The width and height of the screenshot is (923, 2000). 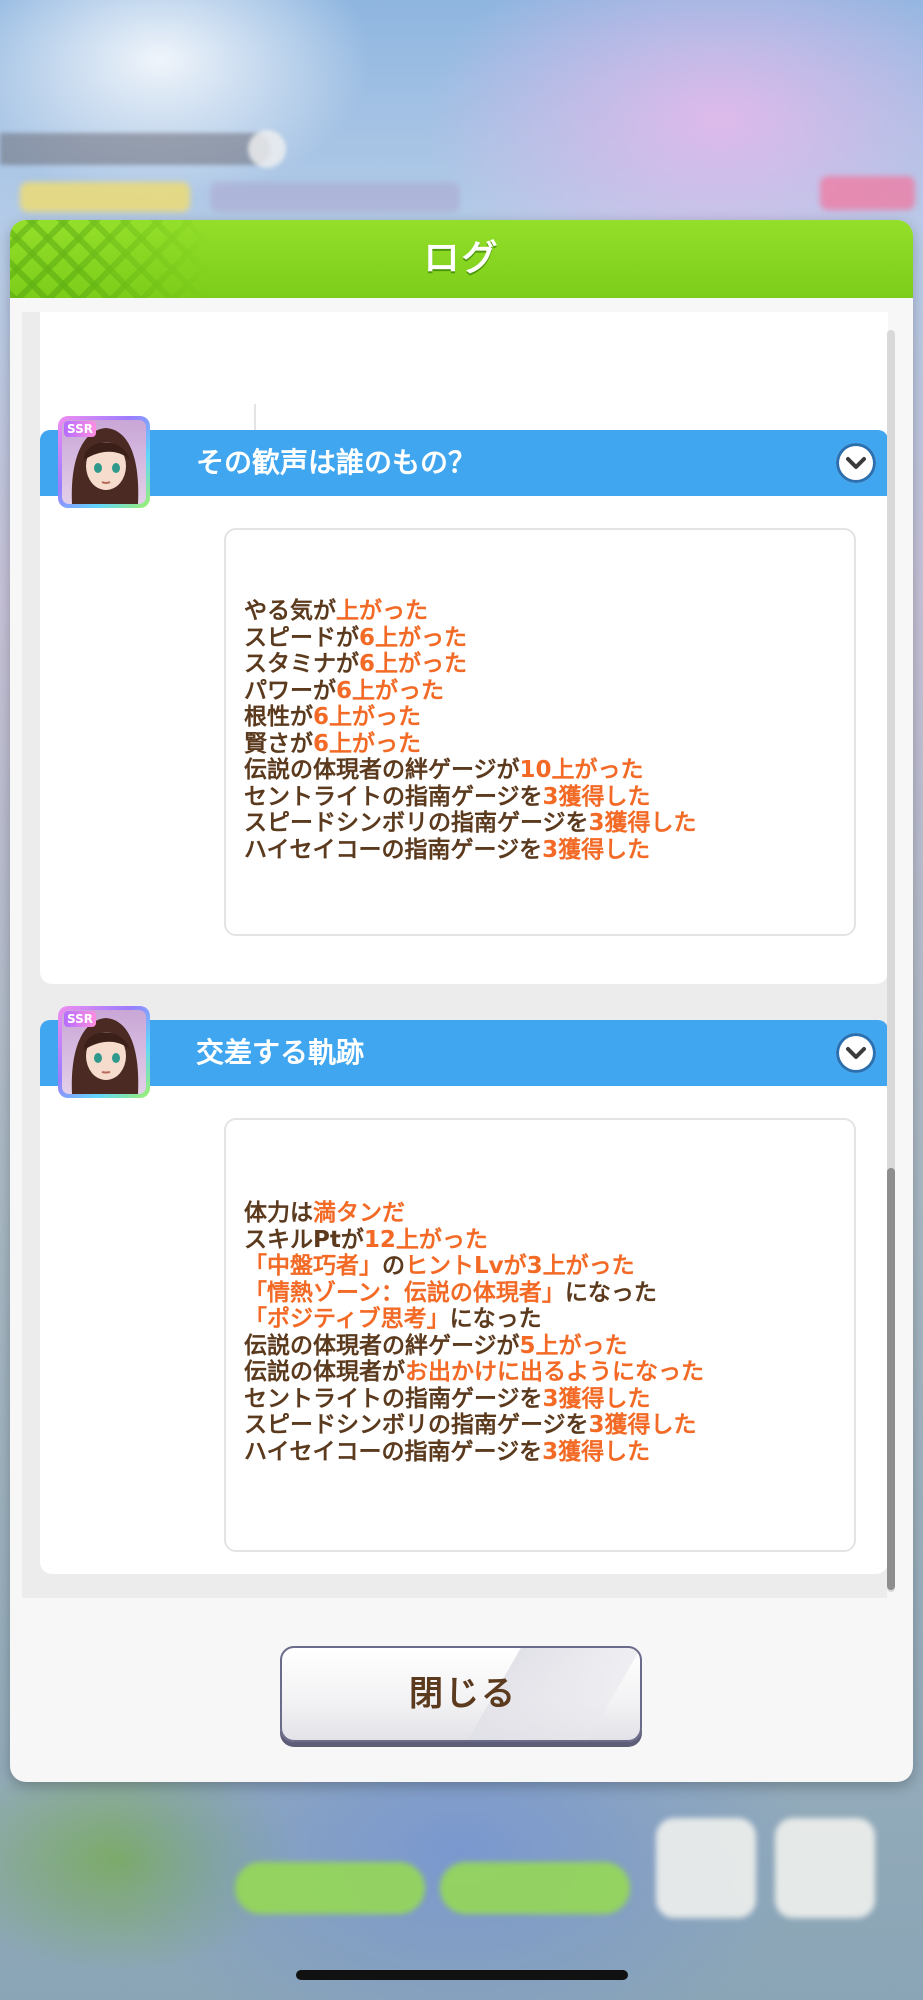 I want to click on dialog-title: ログ, so click(x=461, y=258).